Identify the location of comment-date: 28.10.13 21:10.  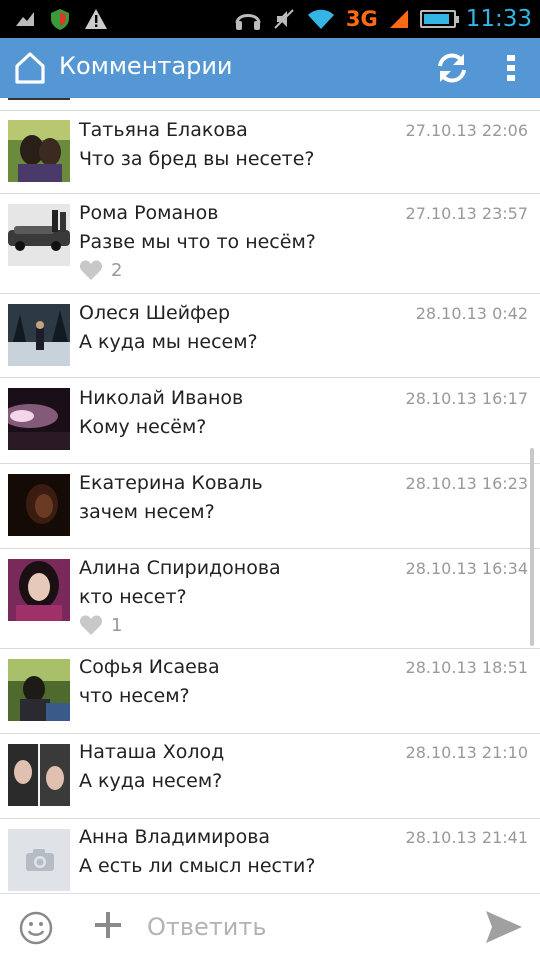
(466, 752).